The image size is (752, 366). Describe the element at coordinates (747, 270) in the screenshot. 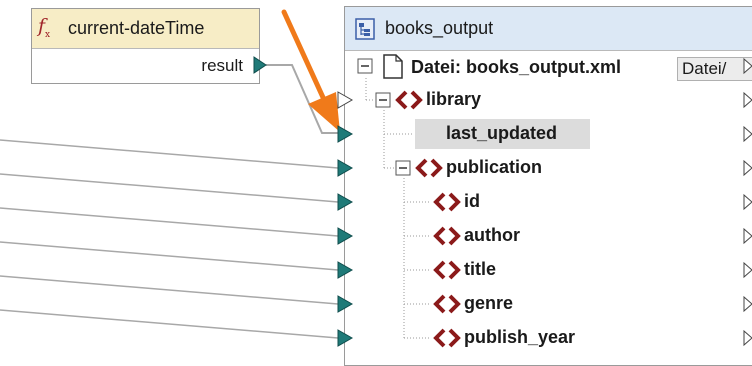

I see `output-connector-title` at that location.